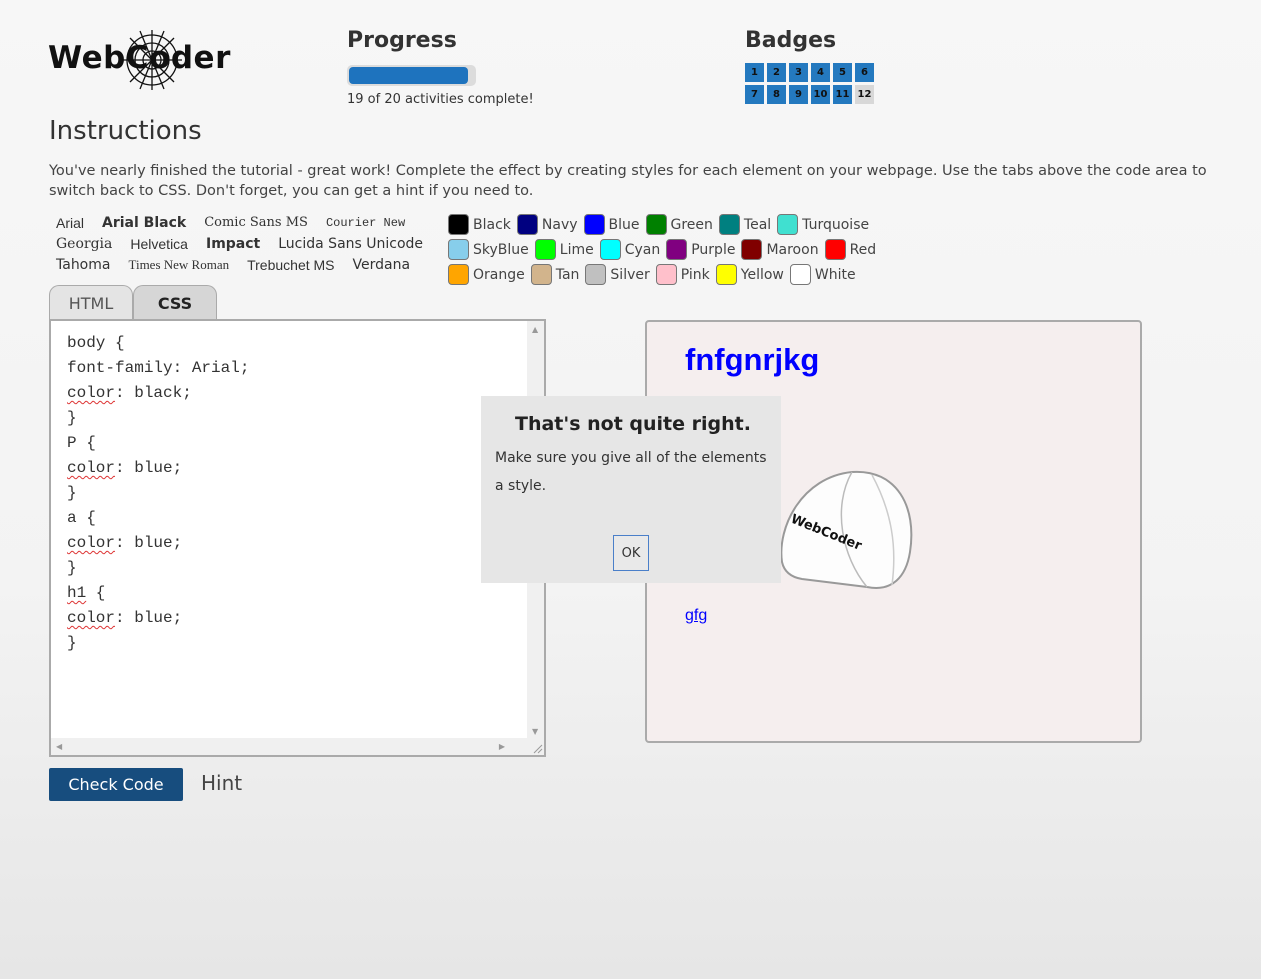 The height and width of the screenshot is (979, 1261). I want to click on color-label: Maroon, so click(792, 249).